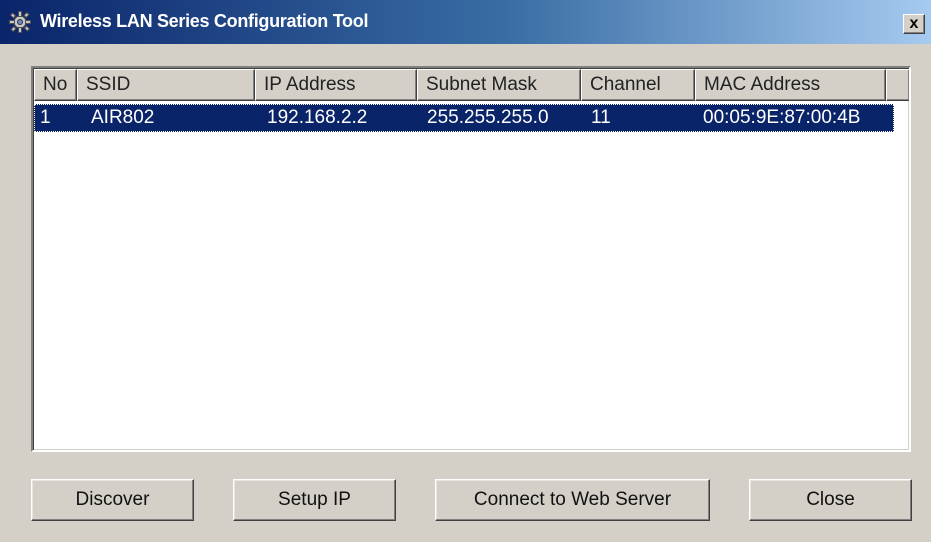 The width and height of the screenshot is (931, 542). Describe the element at coordinates (897, 85) in the screenshot. I see `column-header-filler` at that location.